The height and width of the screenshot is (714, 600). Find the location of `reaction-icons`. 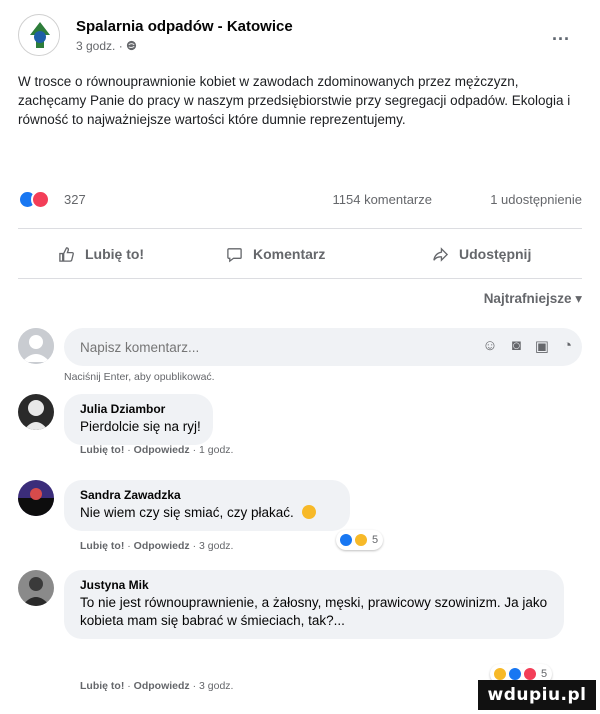

reaction-icons is located at coordinates (40, 200).